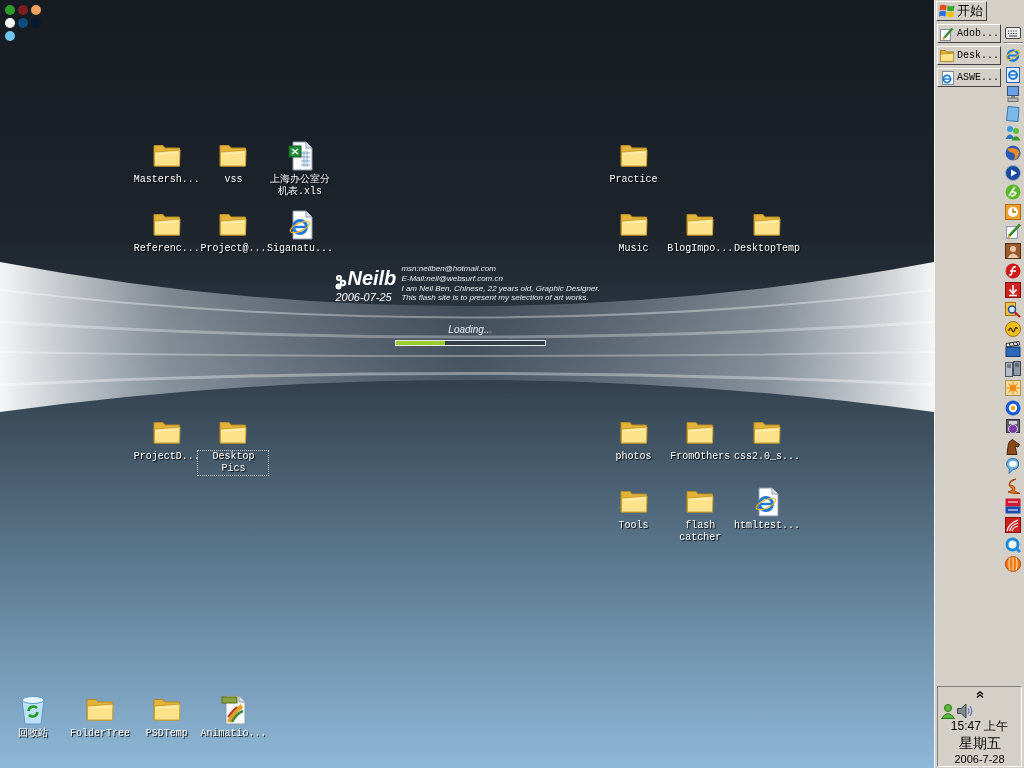  What do you see at coordinates (1012, 172) in the screenshot?
I see `play-icon` at bounding box center [1012, 172].